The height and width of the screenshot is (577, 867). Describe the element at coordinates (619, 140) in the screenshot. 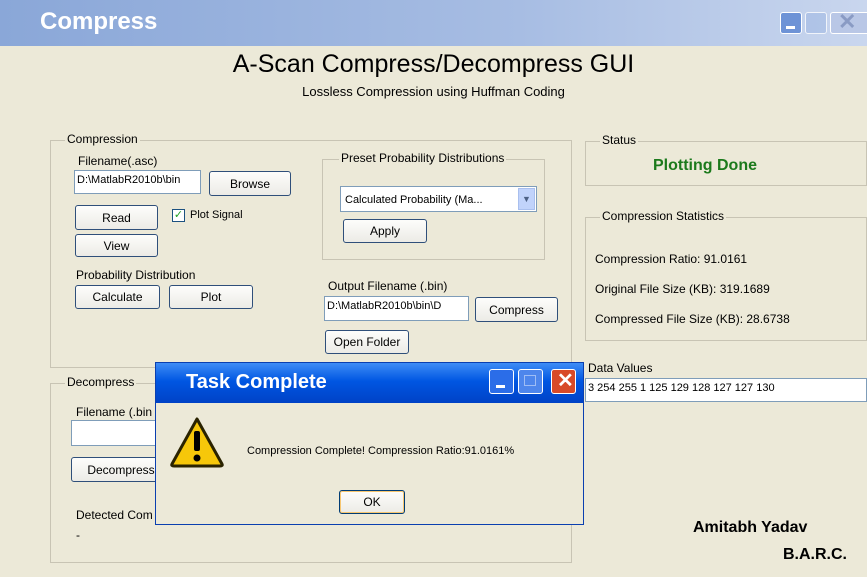

I see `status-legend: Status` at that location.